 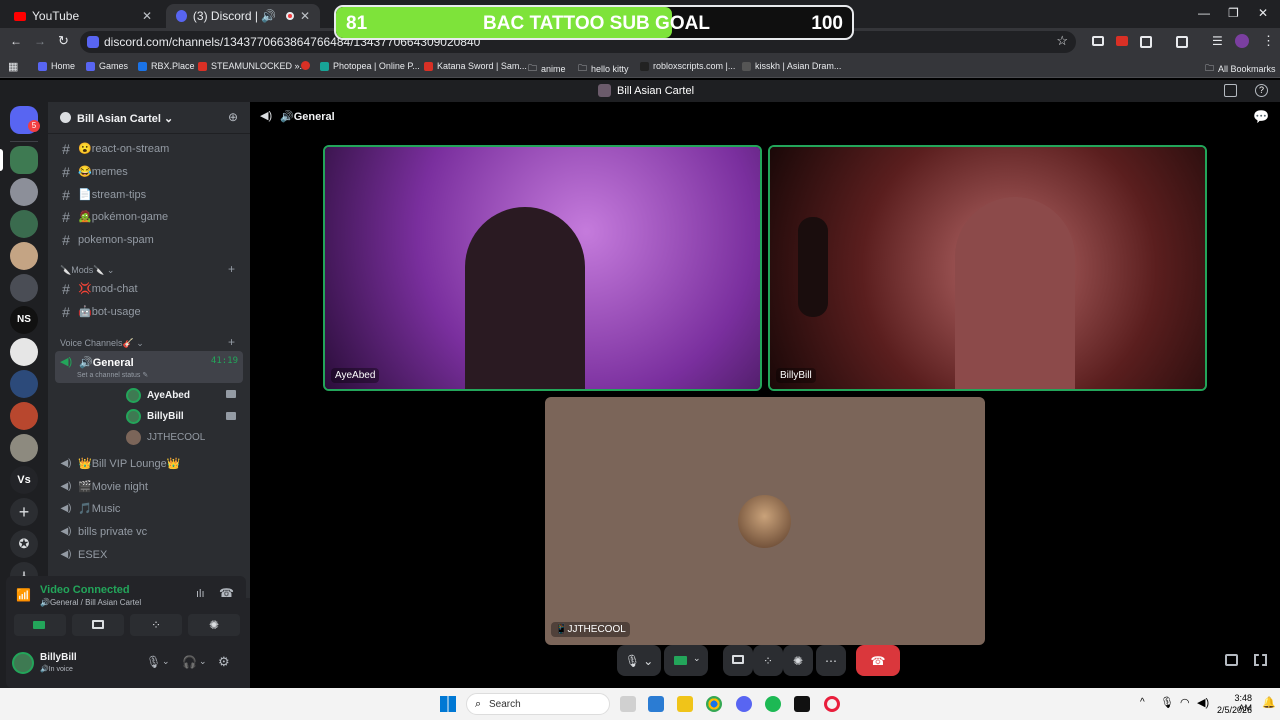 What do you see at coordinates (149, 367) in the screenshot?
I see `voice-channel-general-active: ◀) 🔊General 41:19 Set a channel status ✎` at bounding box center [149, 367].